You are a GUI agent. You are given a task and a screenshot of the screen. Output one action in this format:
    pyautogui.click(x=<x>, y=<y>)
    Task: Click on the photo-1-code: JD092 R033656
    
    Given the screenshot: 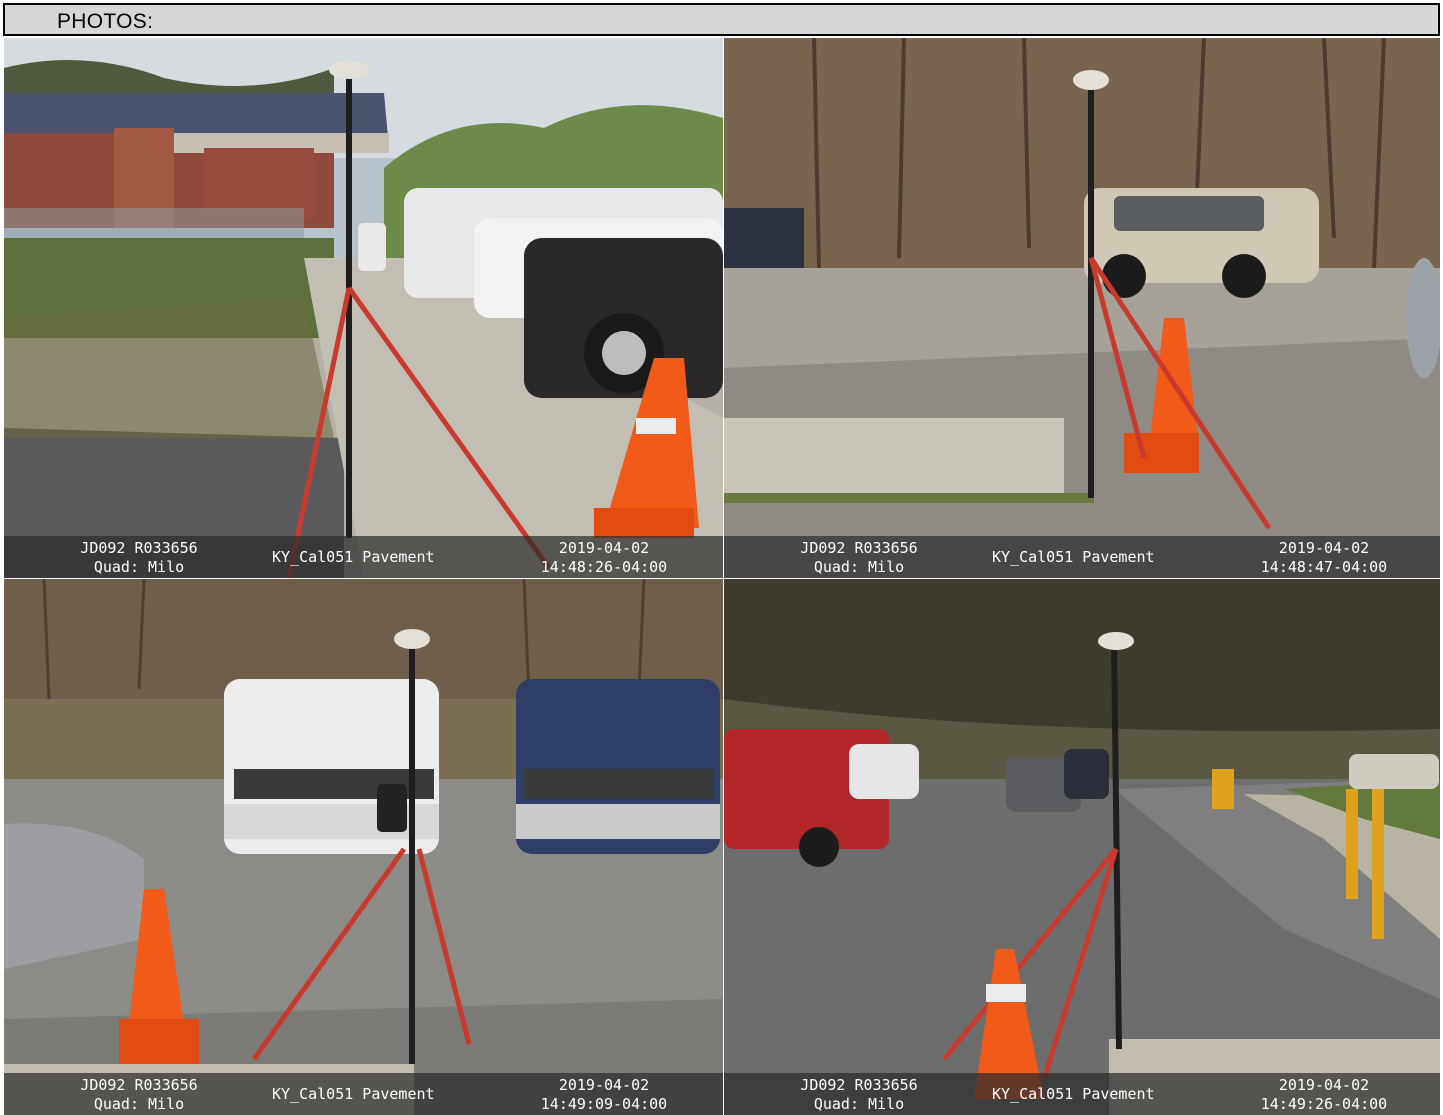 What is the action you would take?
    pyautogui.click(x=139, y=548)
    